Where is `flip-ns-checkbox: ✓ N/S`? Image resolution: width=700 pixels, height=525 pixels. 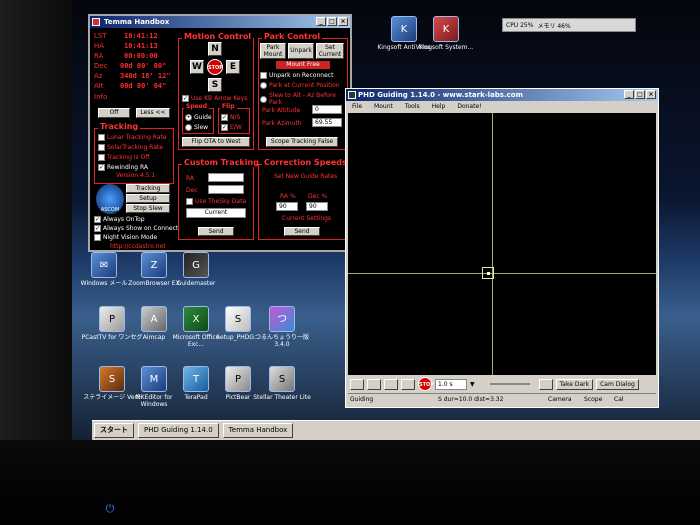
flip-ns-checkbox: ✓ N/S is located at coordinates (230, 117).